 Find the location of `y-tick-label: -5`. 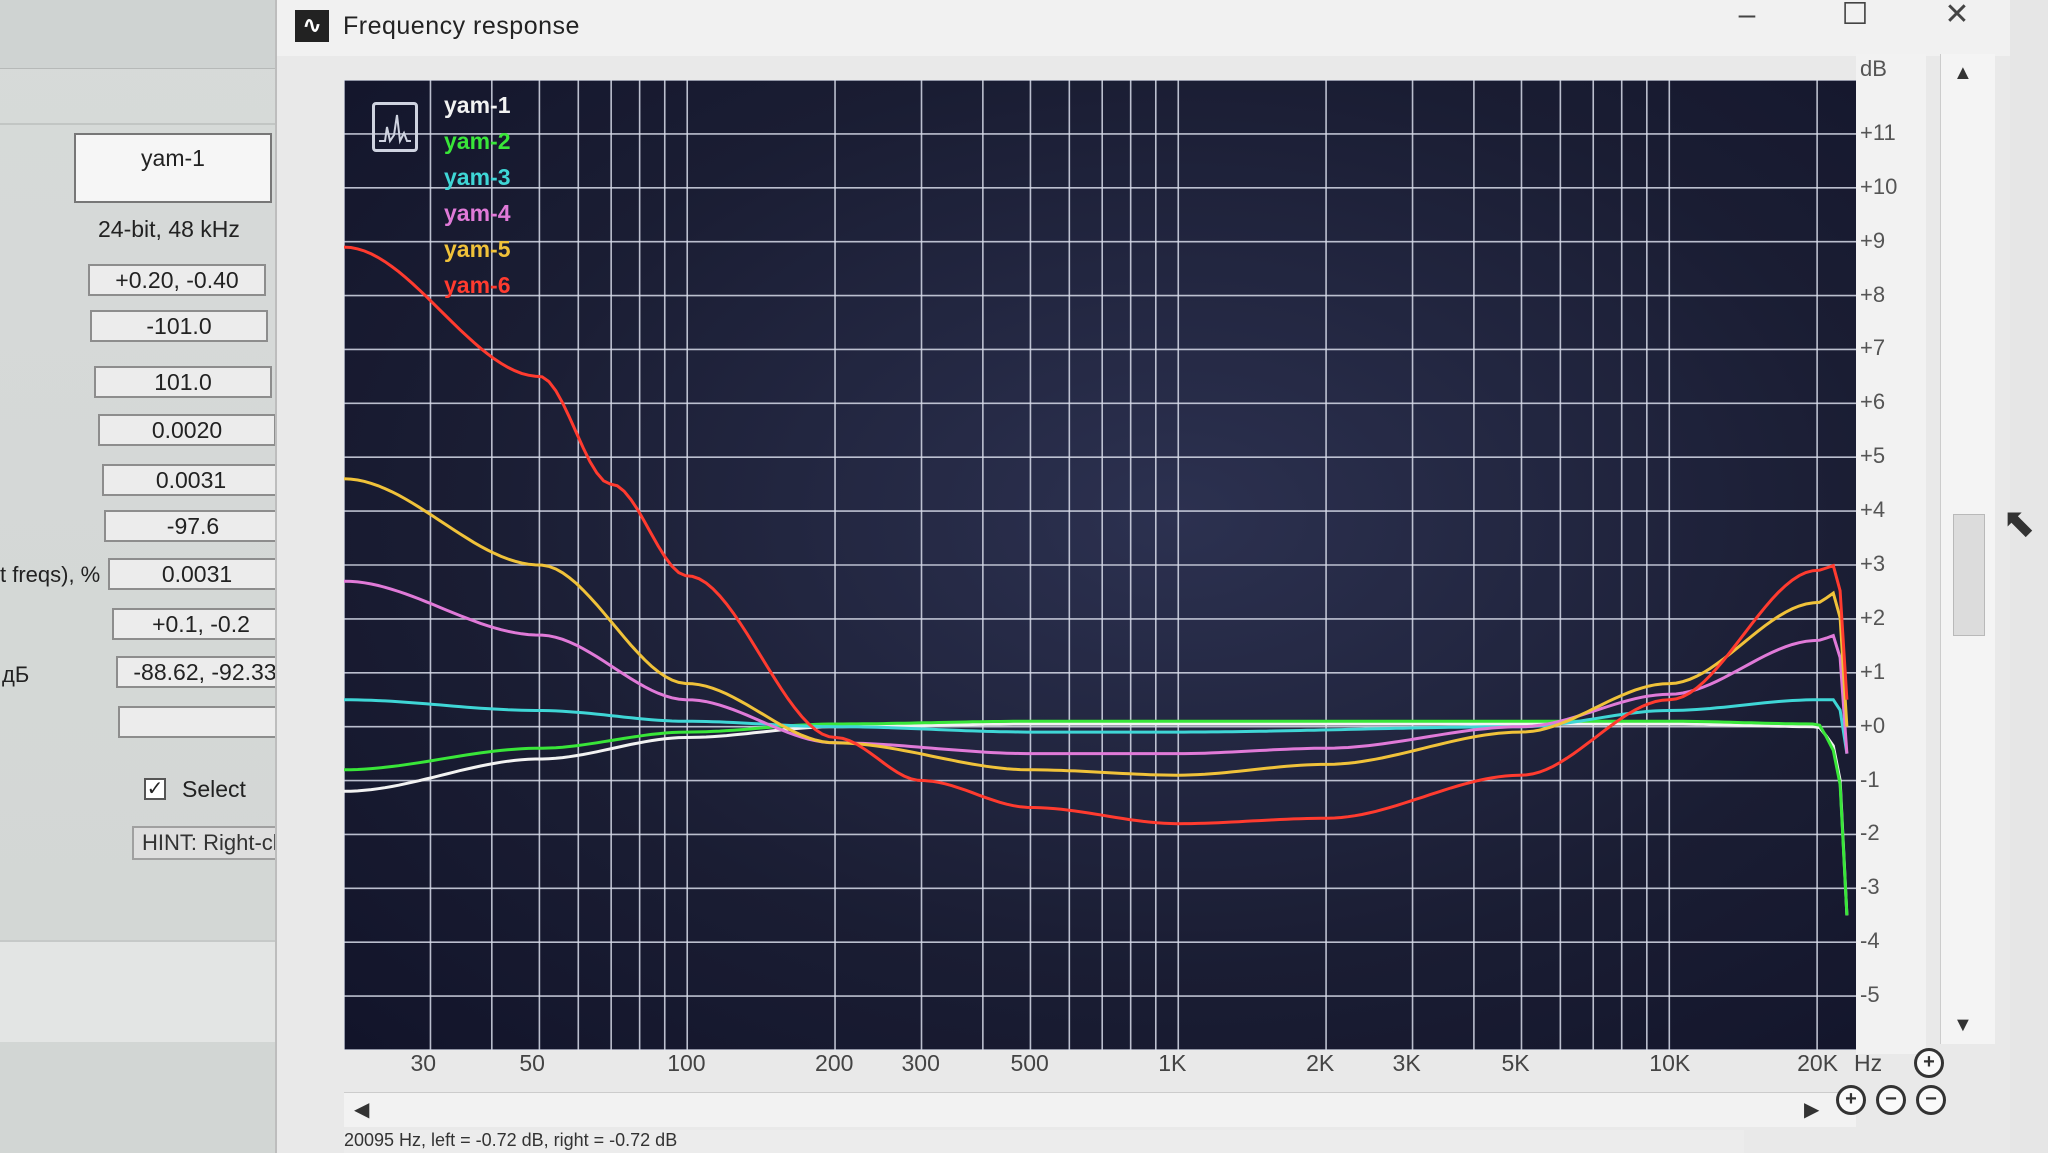

y-tick-label: -5 is located at coordinates (1870, 995).